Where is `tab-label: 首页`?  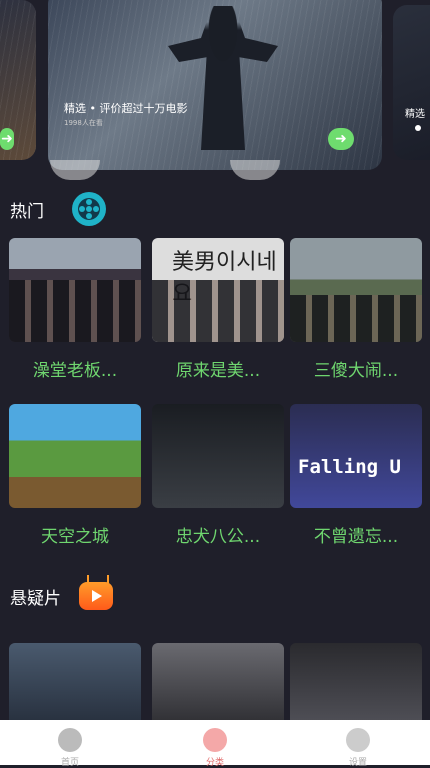
tab-label: 首页 is located at coordinates (69, 763).